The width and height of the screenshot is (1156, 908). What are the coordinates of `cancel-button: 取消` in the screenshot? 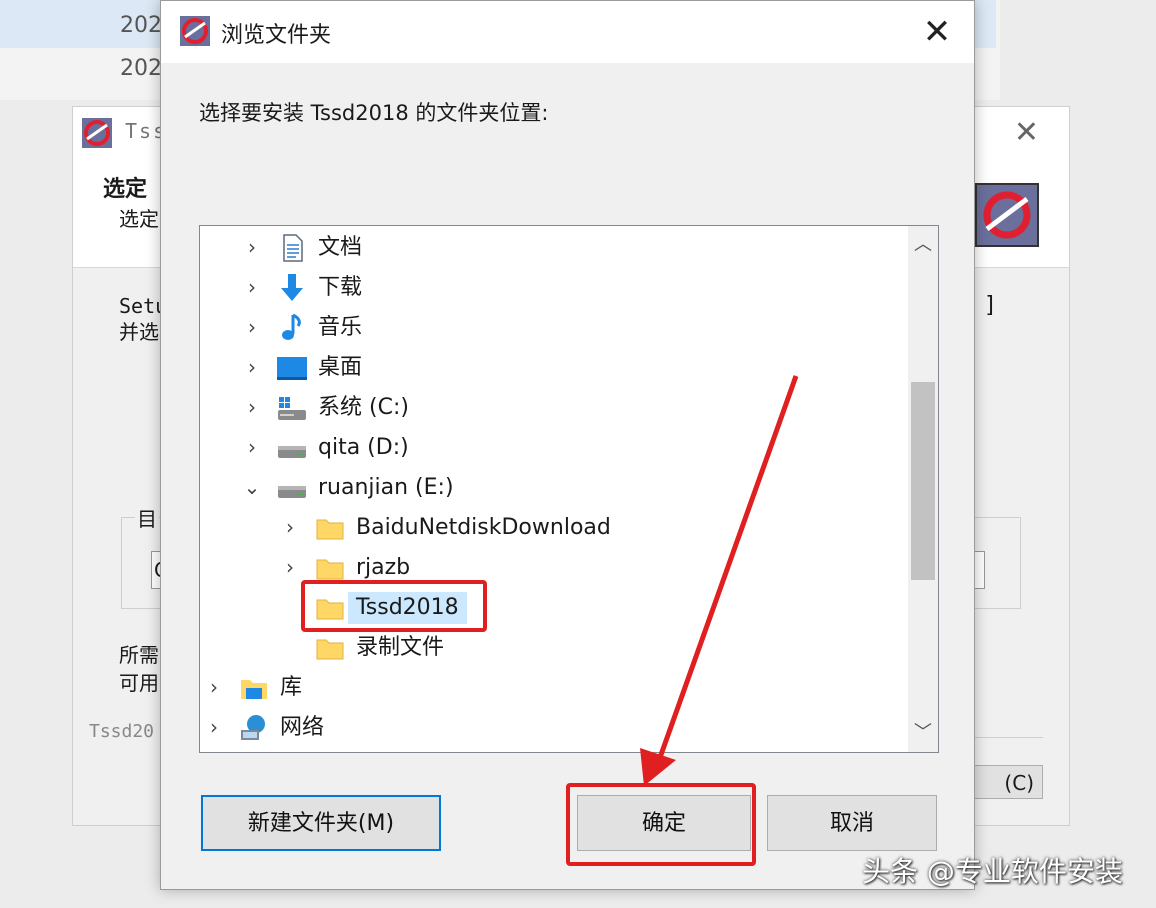 It's located at (852, 823).